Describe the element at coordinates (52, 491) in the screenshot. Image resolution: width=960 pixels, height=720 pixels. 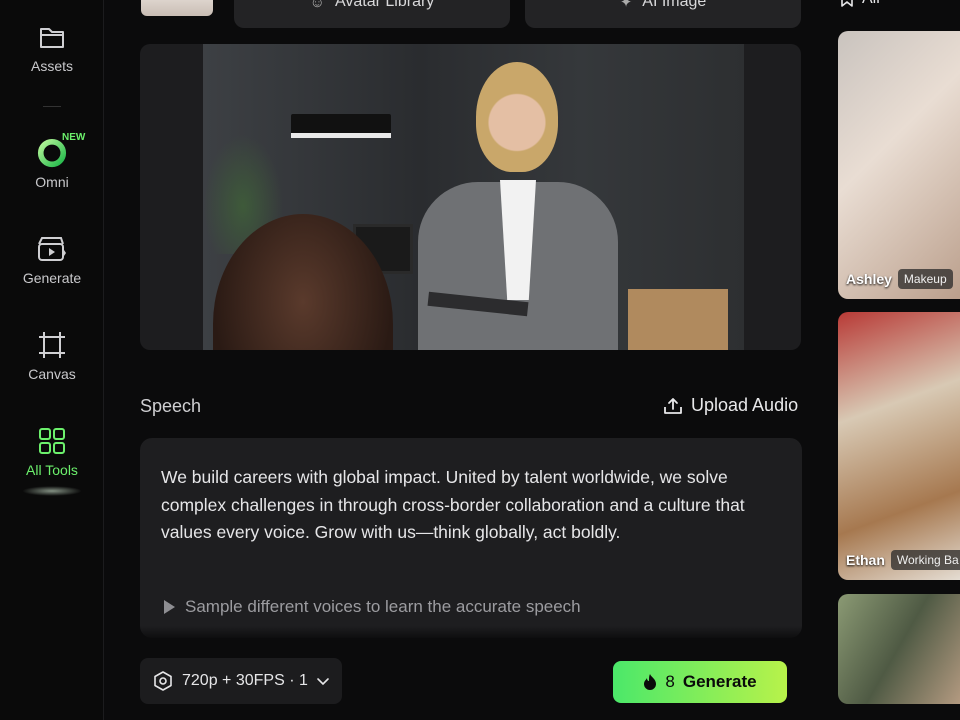
I see `active-indicator` at that location.